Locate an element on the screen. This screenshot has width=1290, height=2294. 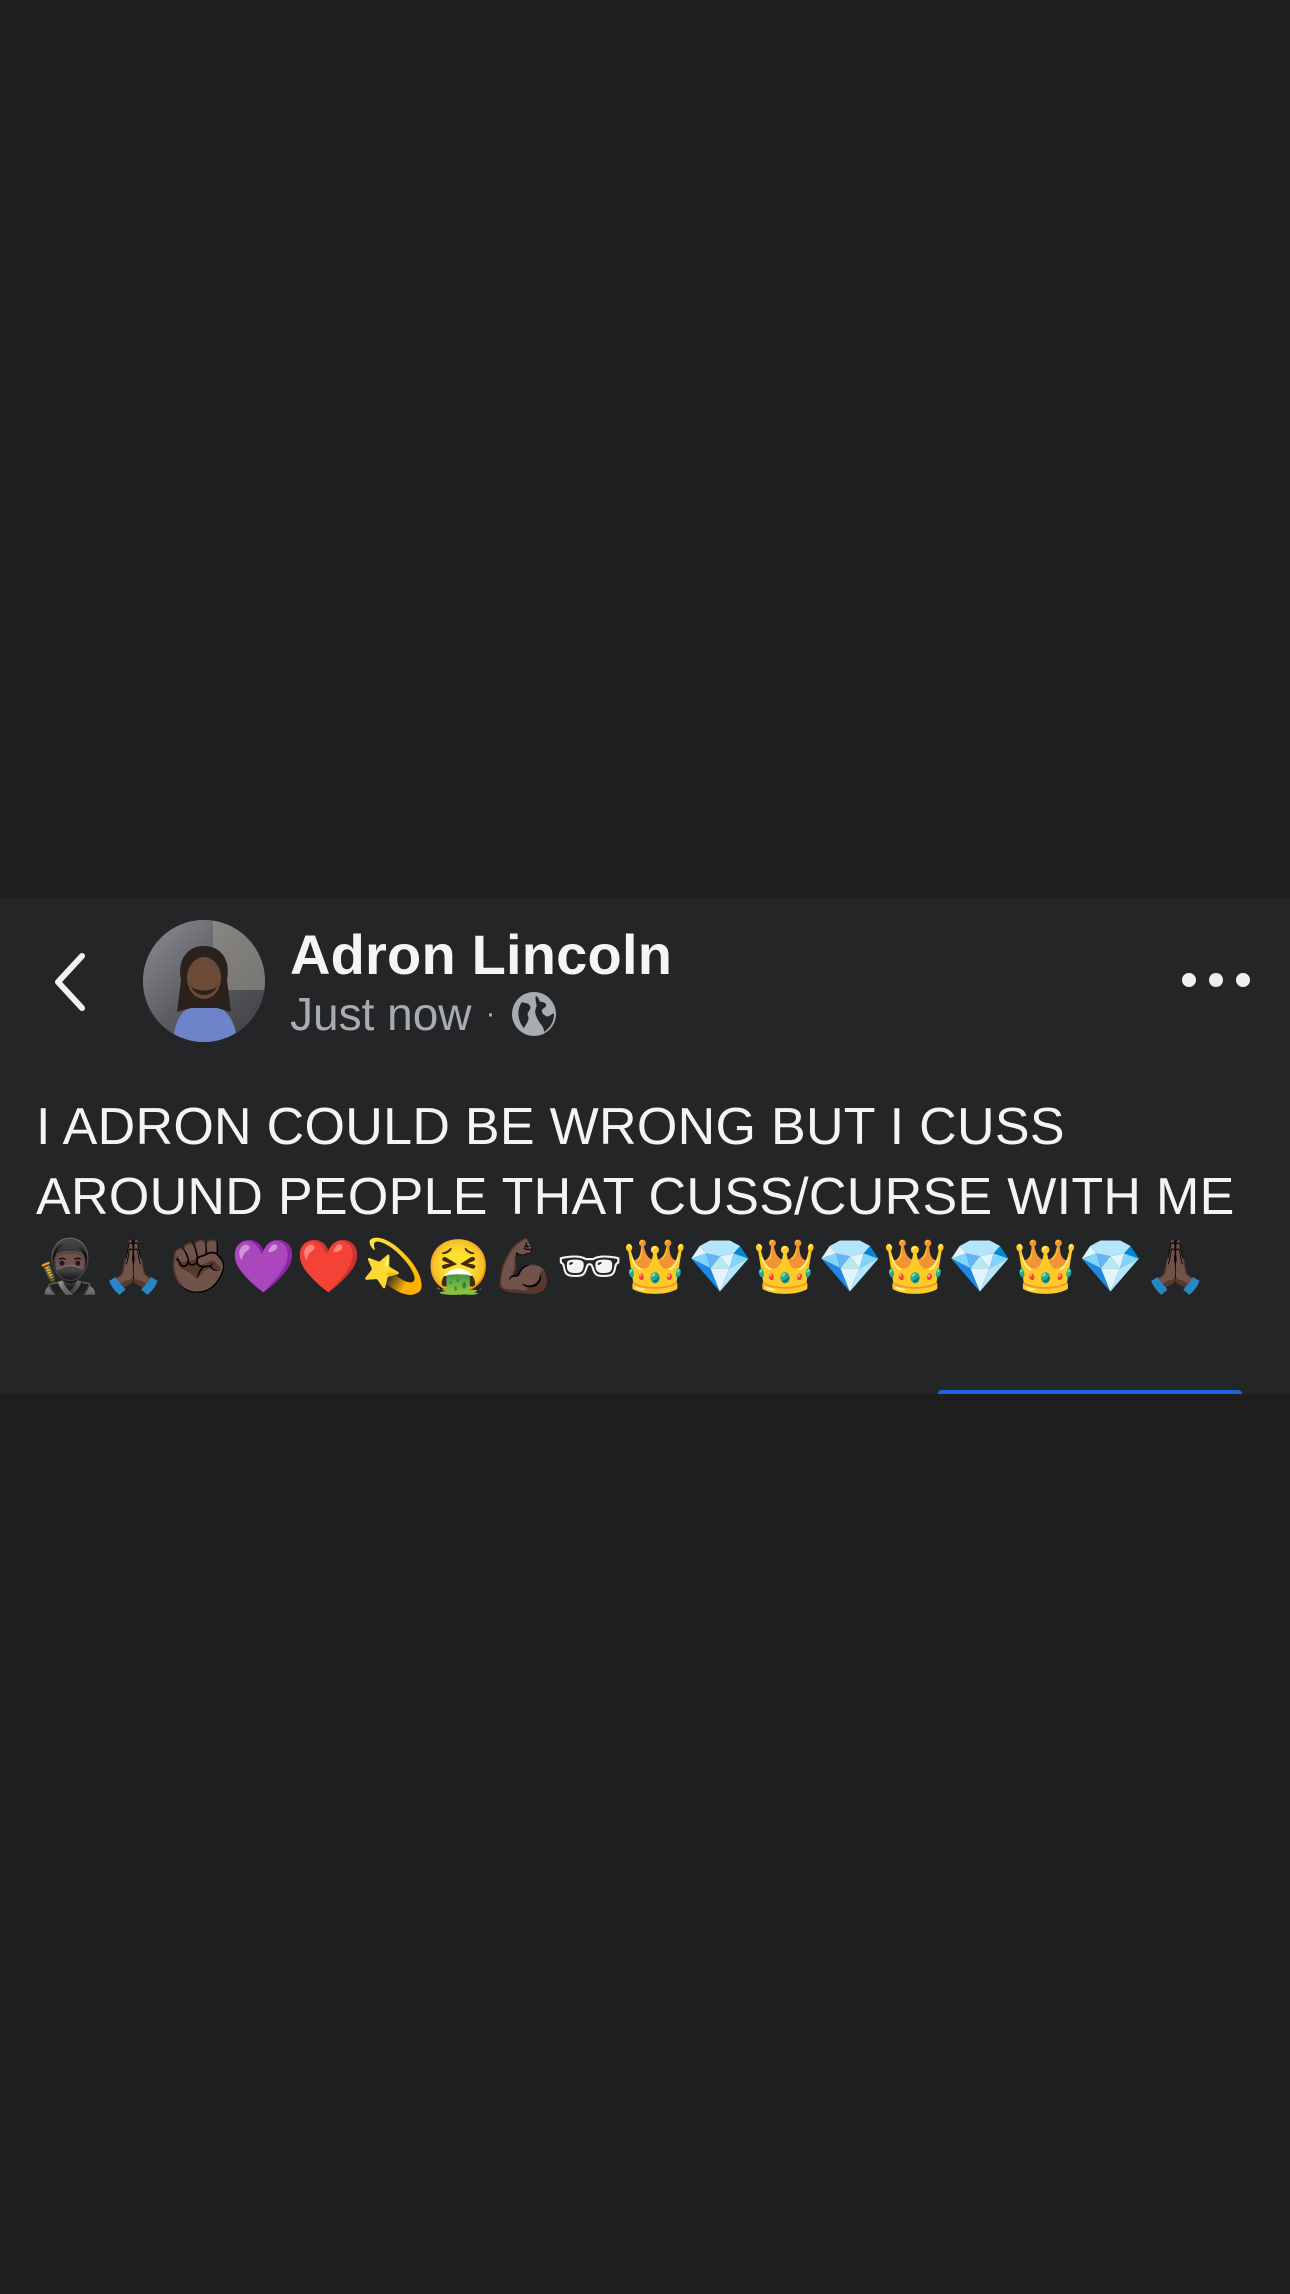
avatar-image is located at coordinates (204, 981).